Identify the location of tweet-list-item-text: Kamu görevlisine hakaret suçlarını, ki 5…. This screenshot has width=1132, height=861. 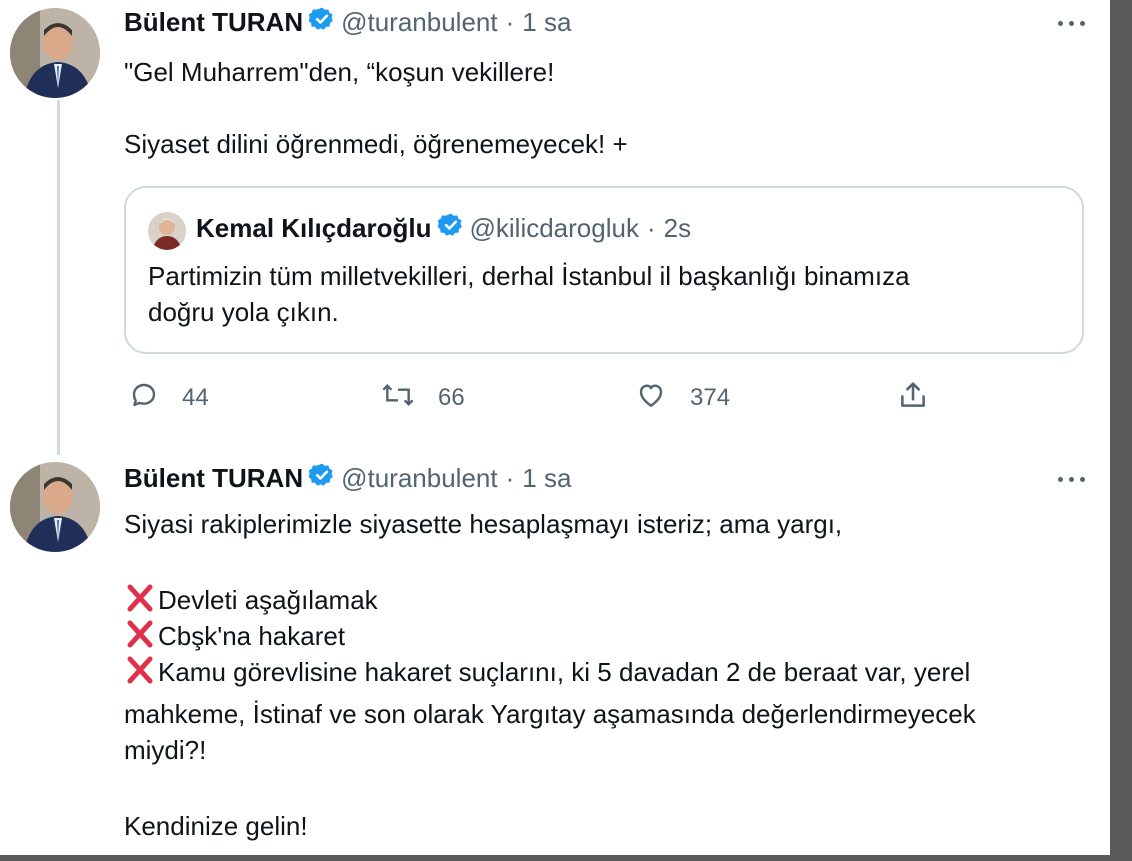
(564, 672).